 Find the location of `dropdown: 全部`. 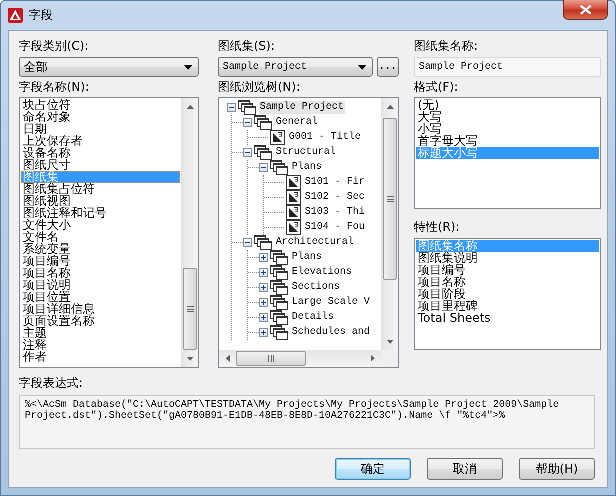

dropdown: 全部 is located at coordinates (109, 67).